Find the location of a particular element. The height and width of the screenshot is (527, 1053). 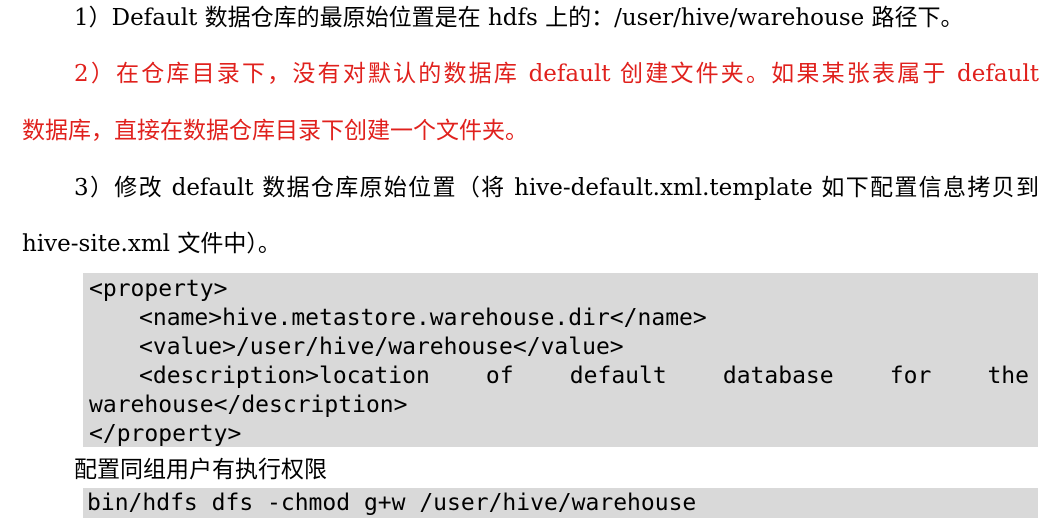

code-line-property-close: </property> is located at coordinates (165, 434).